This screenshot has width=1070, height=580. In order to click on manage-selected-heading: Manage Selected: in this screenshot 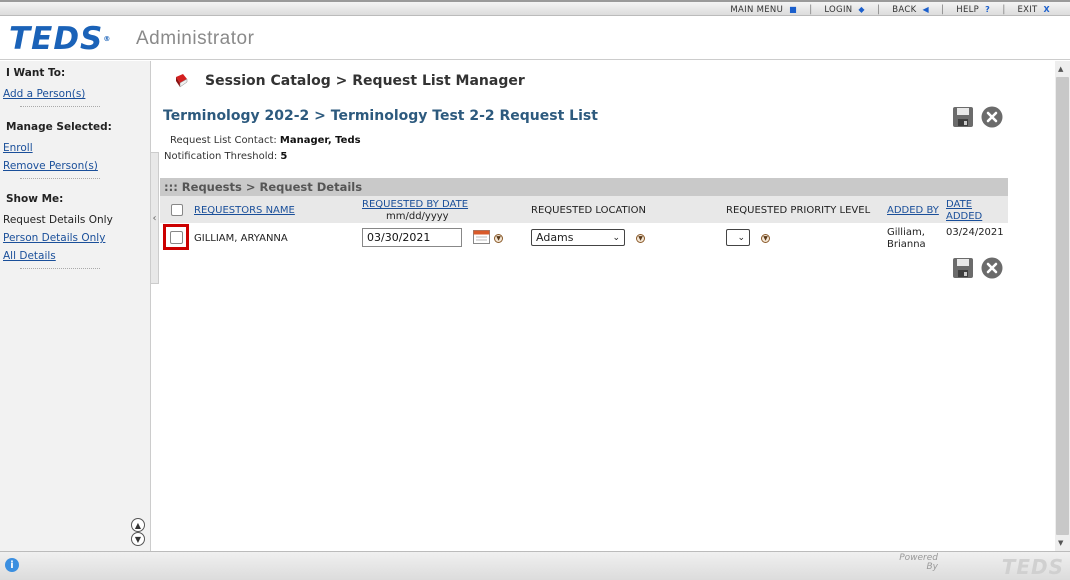, I will do `click(59, 127)`.